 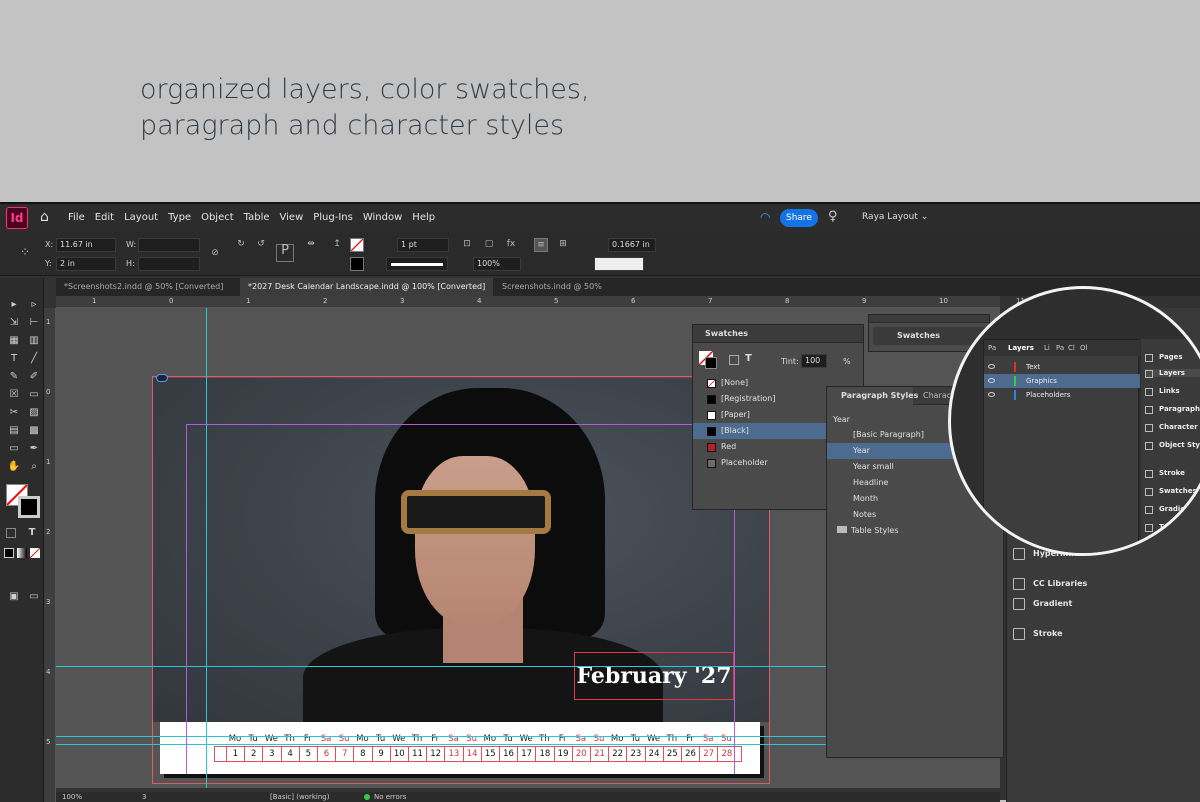 I want to click on zoom-tab: Layers, so click(x=1021, y=348).